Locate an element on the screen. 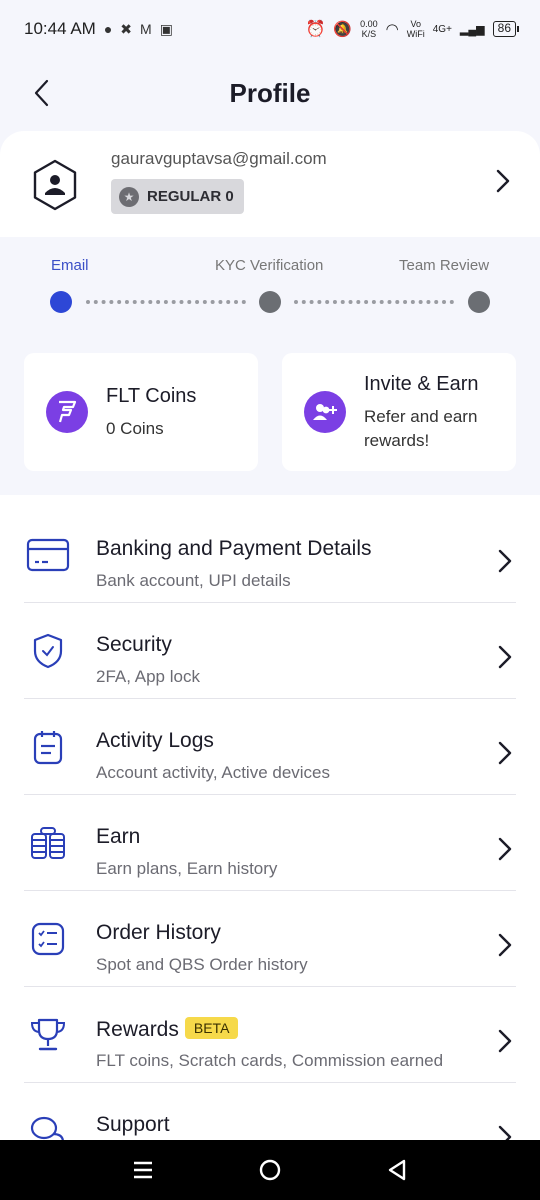 The height and width of the screenshot is (1200, 540). status-right: ⏰ 🔕 0.00 K/S ◠ Vo WiFi 4G+ ▂▄▆ 86 is located at coordinates (412, 29).